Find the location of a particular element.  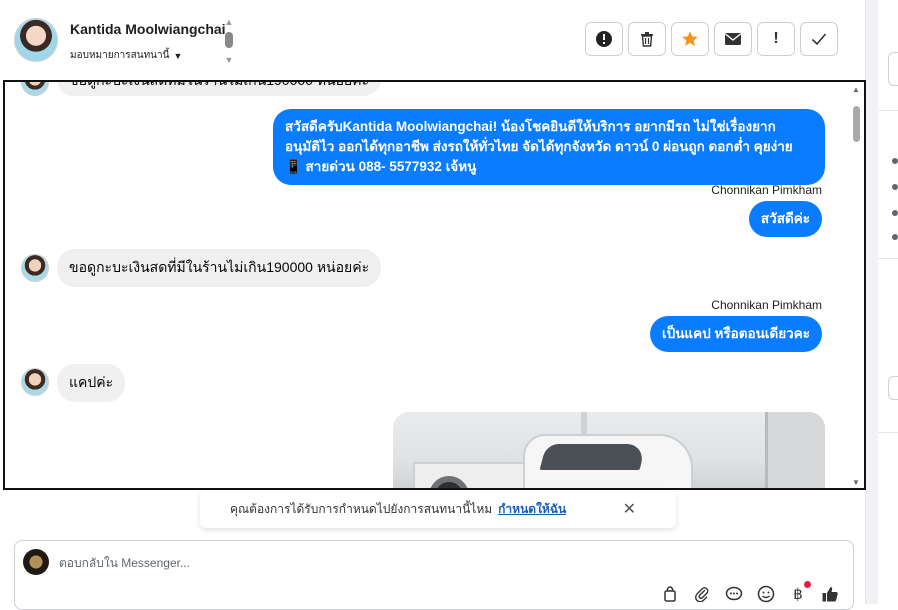

page-avatar is located at coordinates (36, 562).